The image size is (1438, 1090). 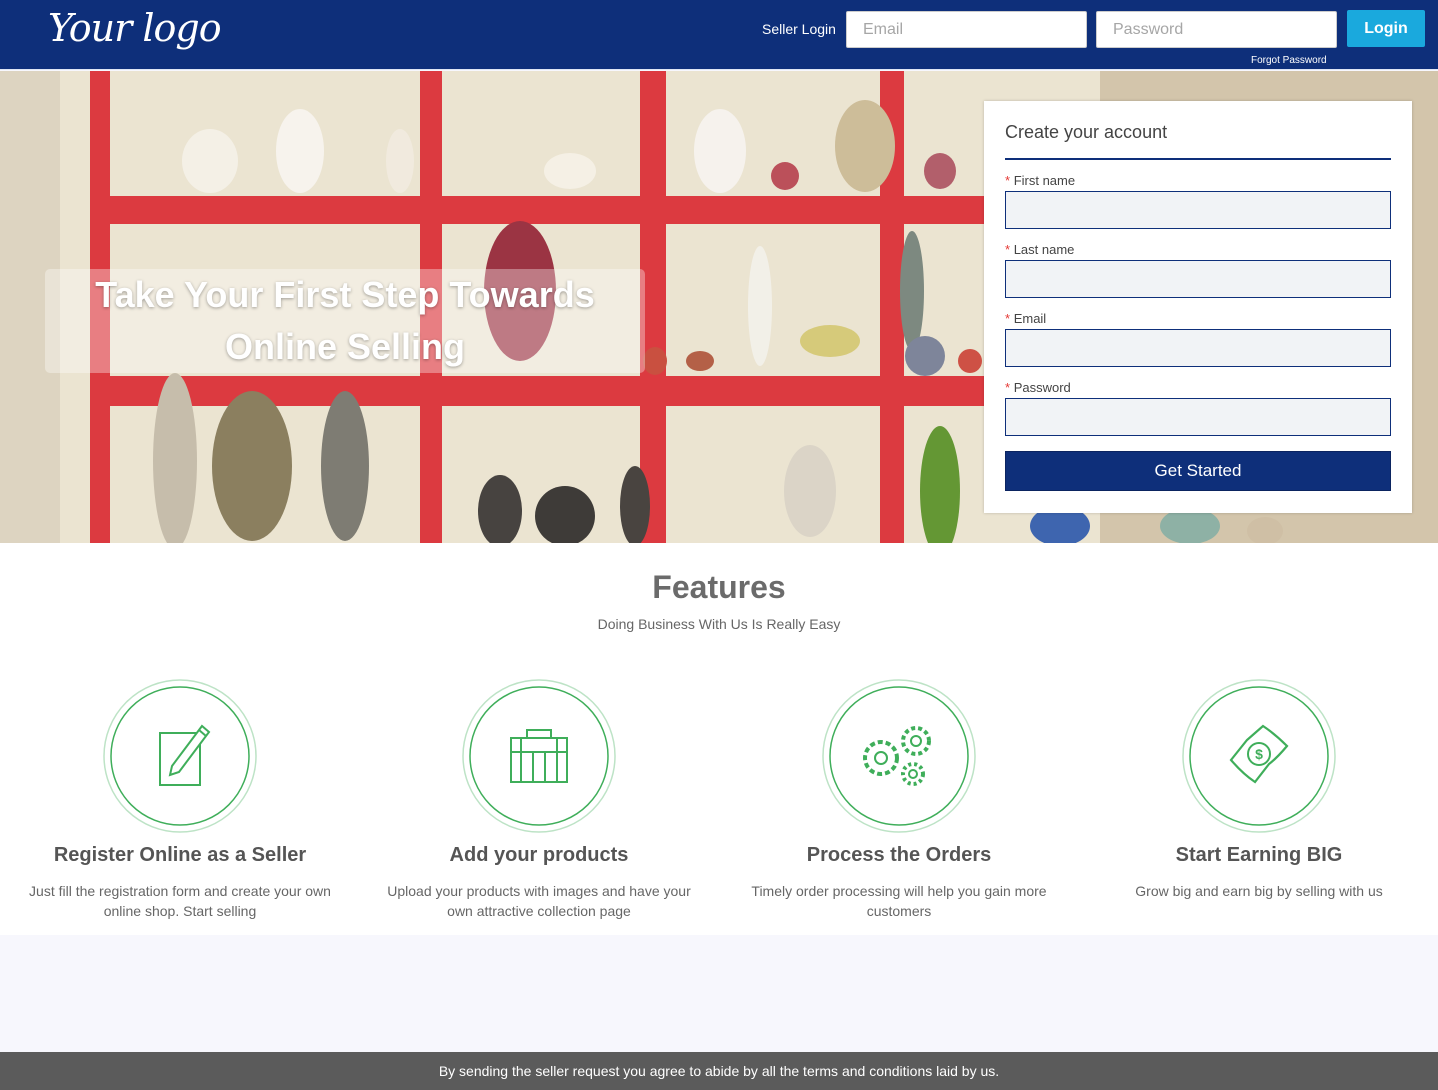 What do you see at coordinates (180, 756) in the screenshot?
I see `edit-icon` at bounding box center [180, 756].